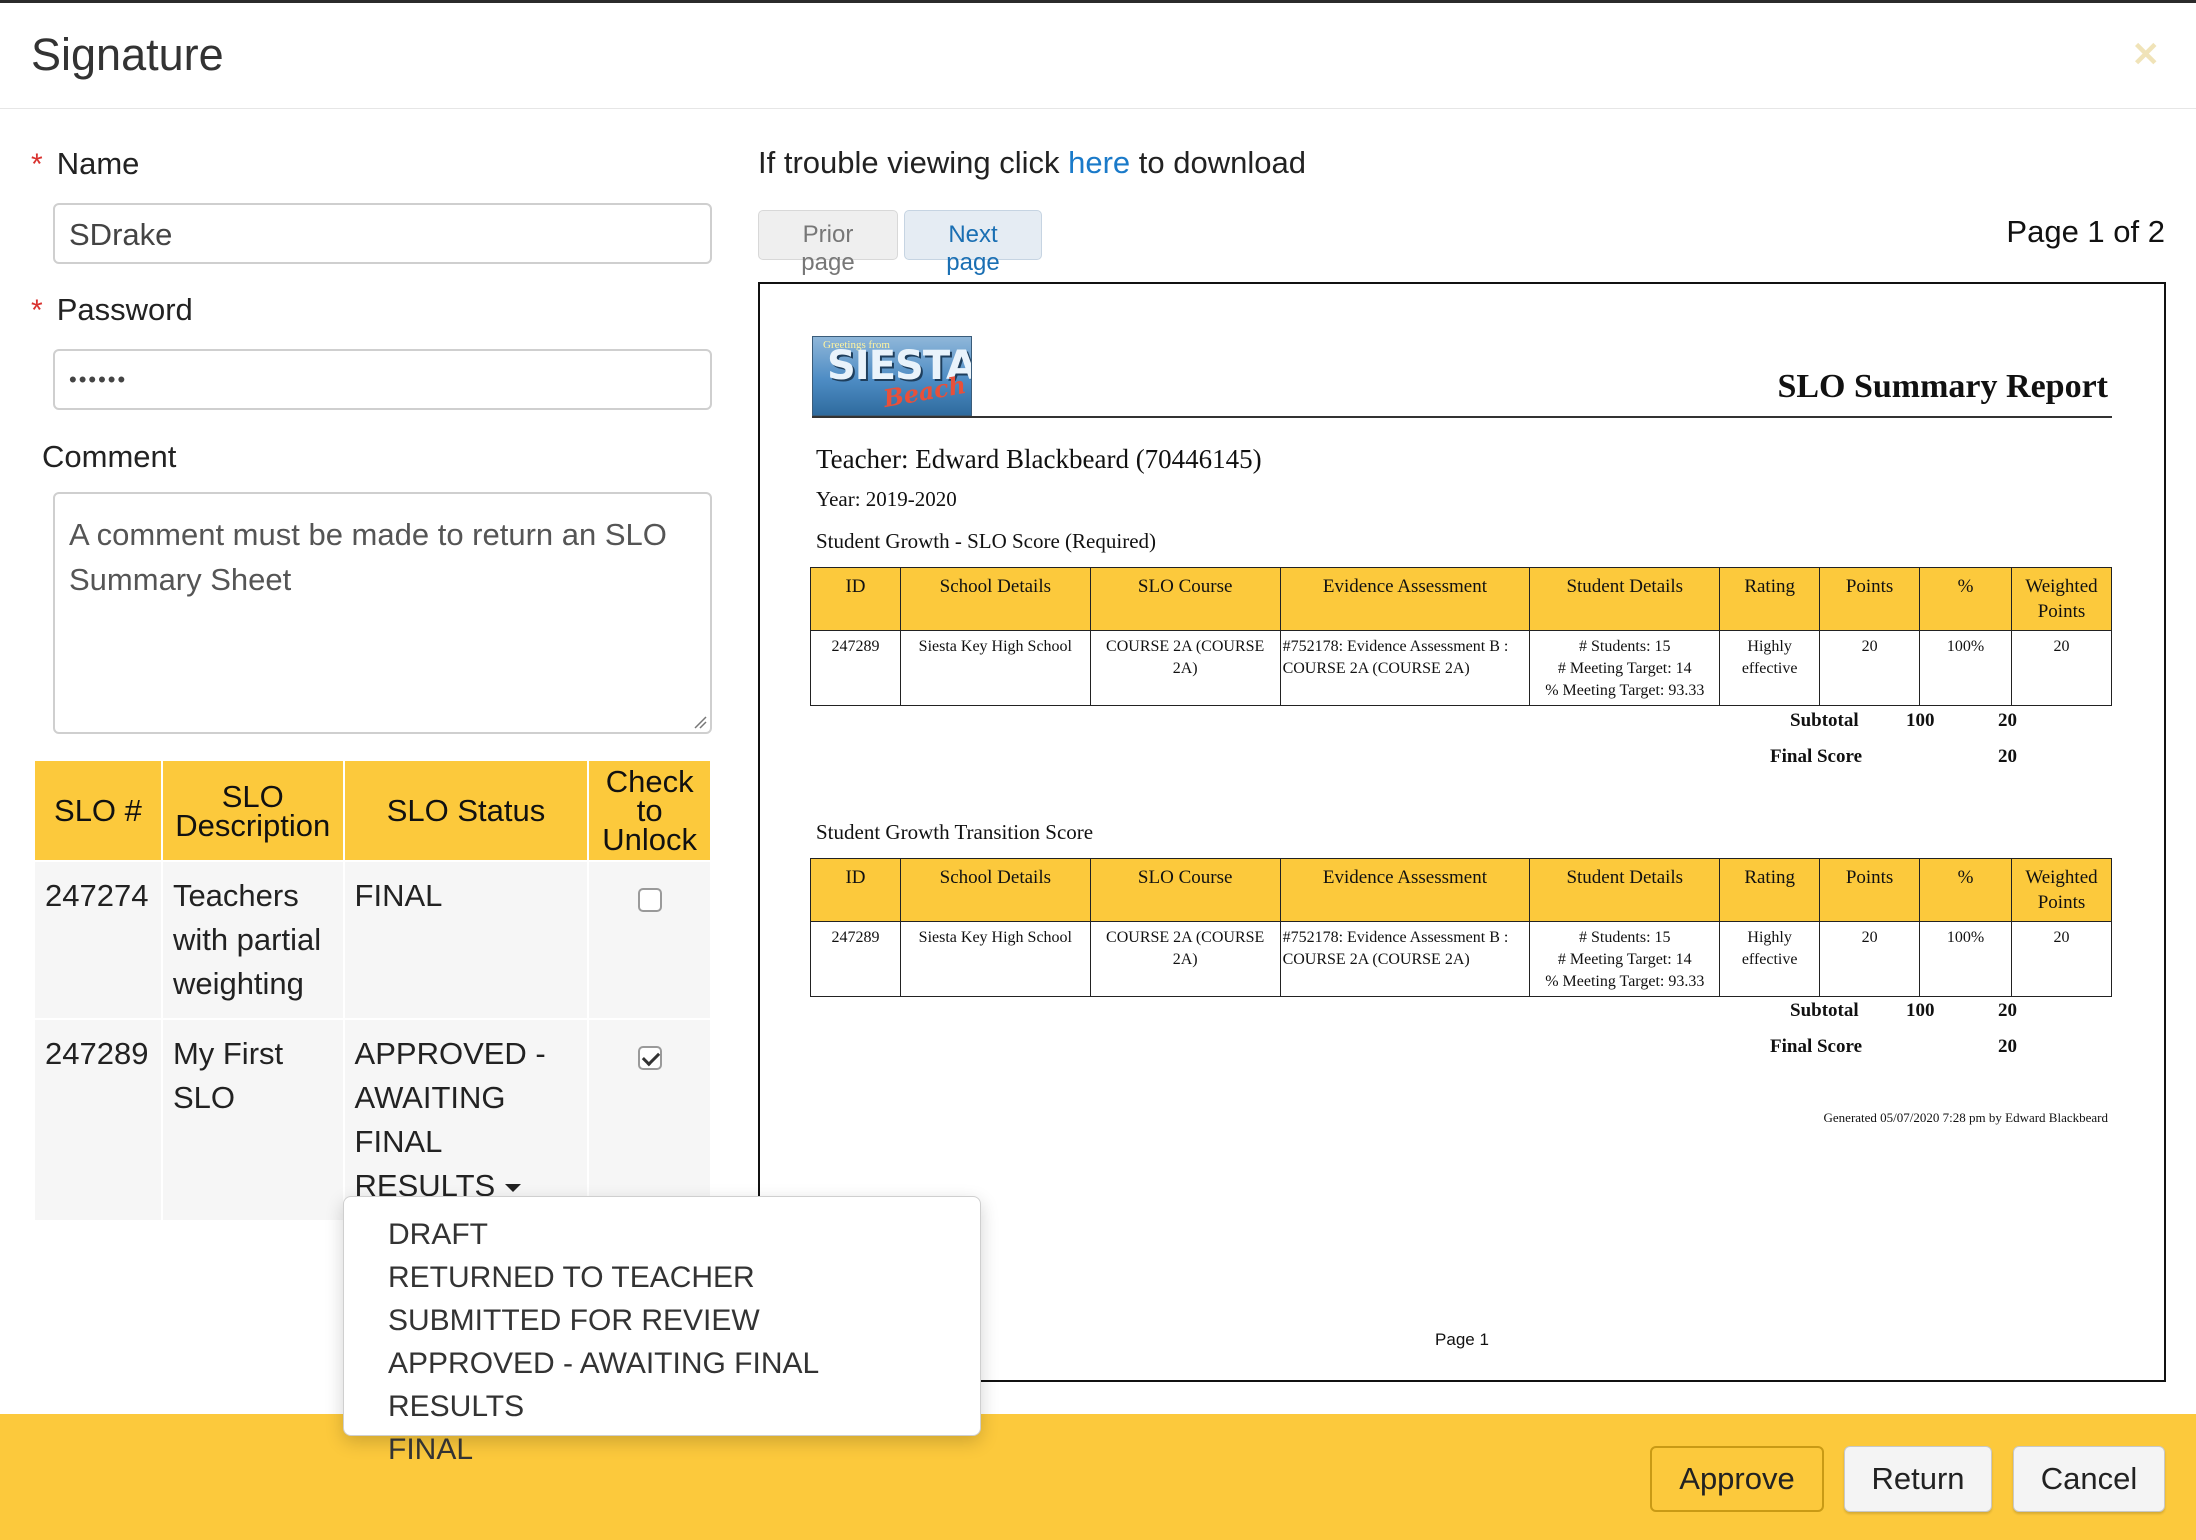 The height and width of the screenshot is (1540, 2196). What do you see at coordinates (252, 1120) in the screenshot?
I see `slo-description: My First SLO` at bounding box center [252, 1120].